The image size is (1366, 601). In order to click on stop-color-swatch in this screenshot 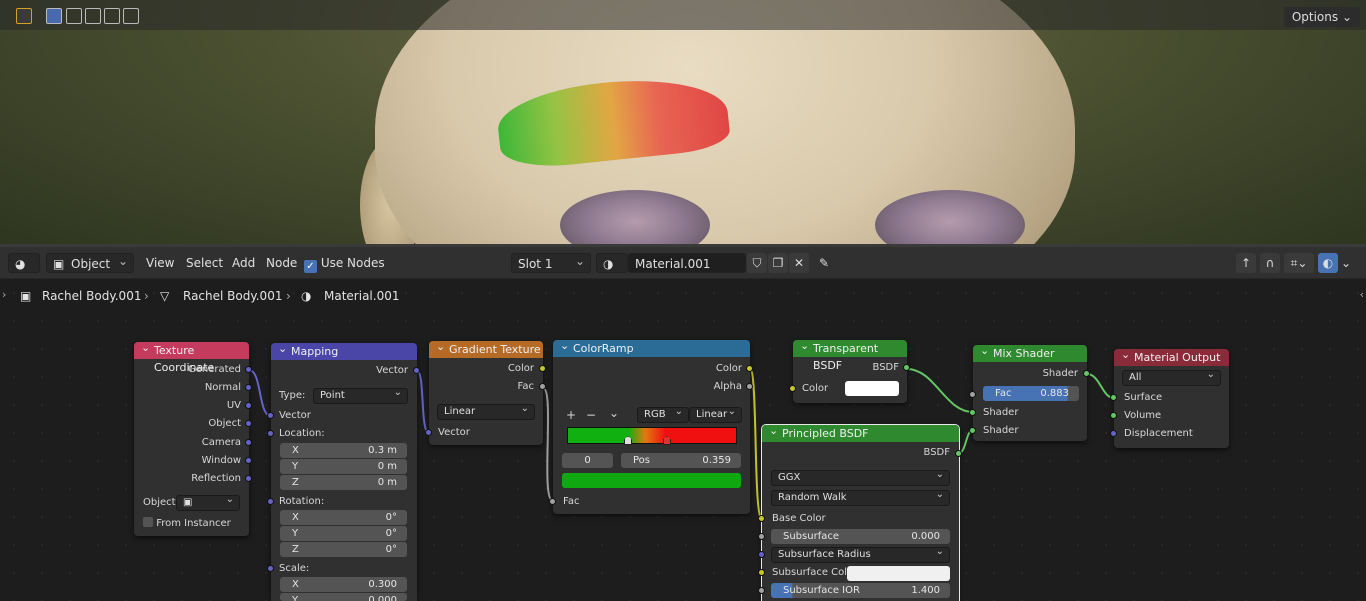, I will do `click(651, 480)`.